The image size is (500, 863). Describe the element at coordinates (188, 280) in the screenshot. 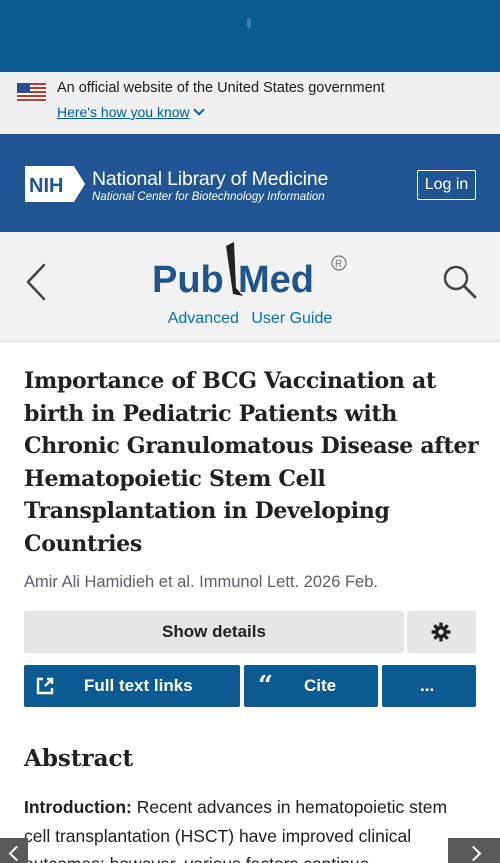

I see `pubmed-logo-pub: Pub` at that location.